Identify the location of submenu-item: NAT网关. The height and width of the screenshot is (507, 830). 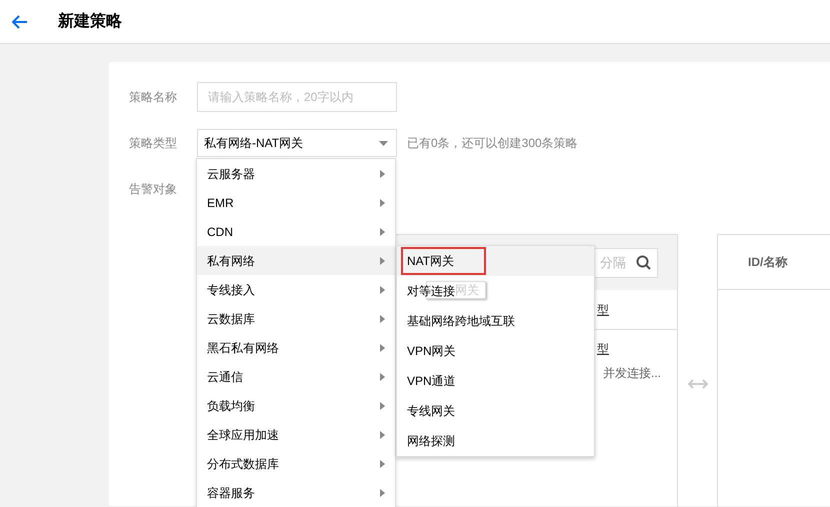
(443, 261).